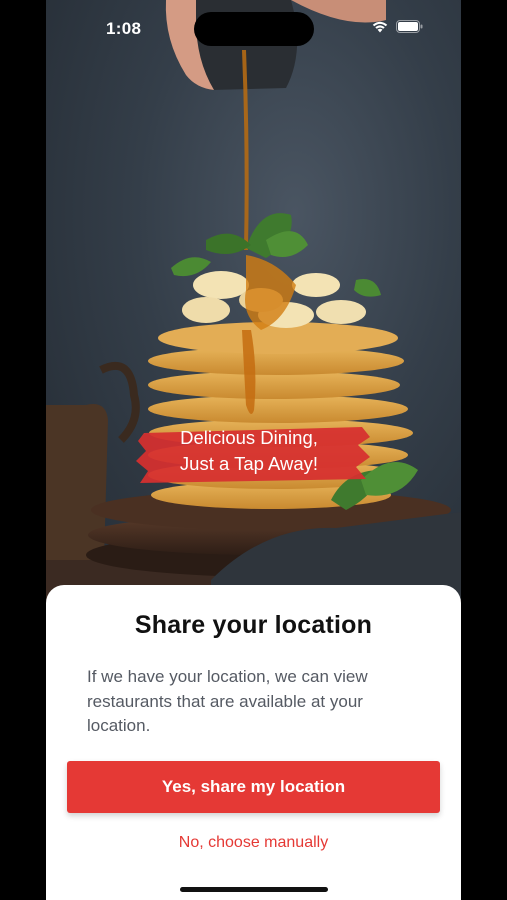 The height and width of the screenshot is (900, 507). Describe the element at coordinates (253, 625) in the screenshot. I see `sheet-title: Share your location` at that location.